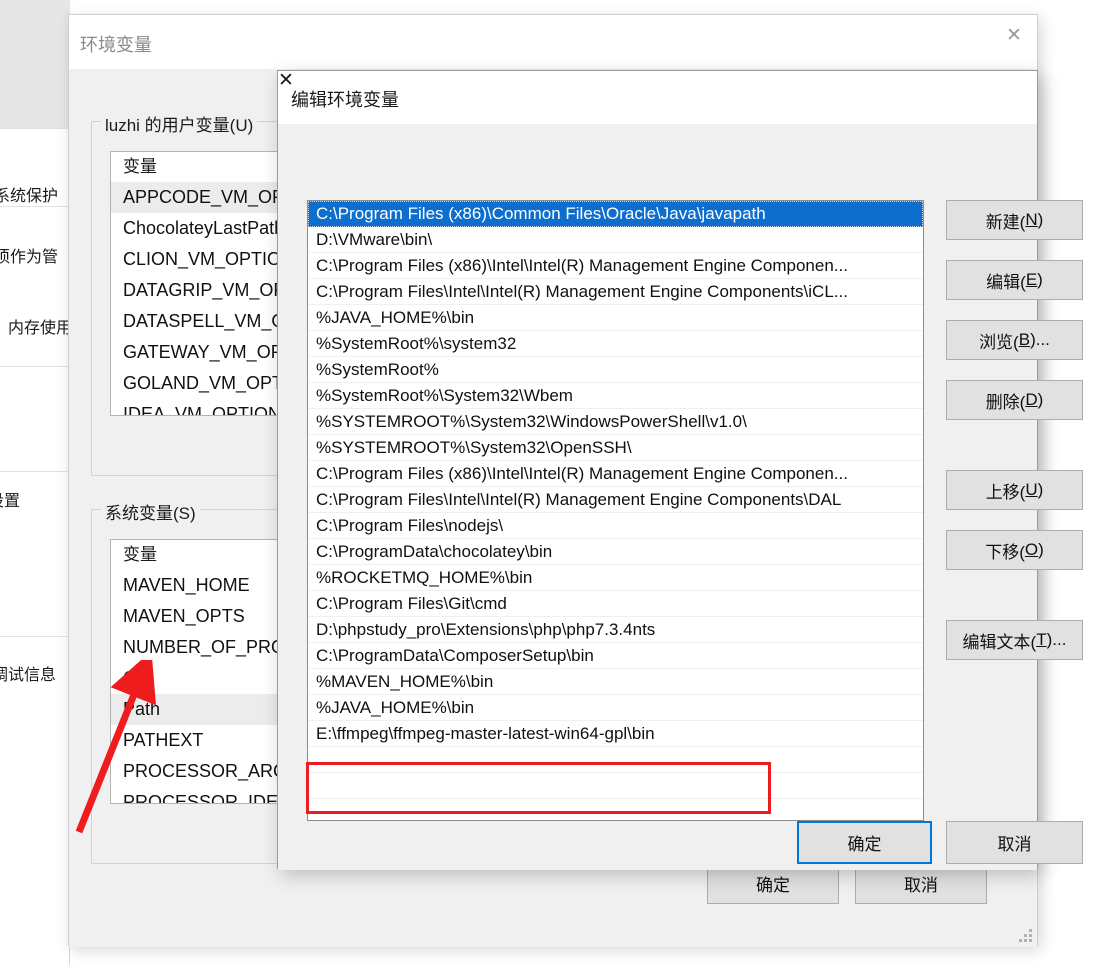 This screenshot has height=965, width=1115. Describe the element at coordinates (1040, 219) in the screenshot. I see `new-button-tail: )` at that location.